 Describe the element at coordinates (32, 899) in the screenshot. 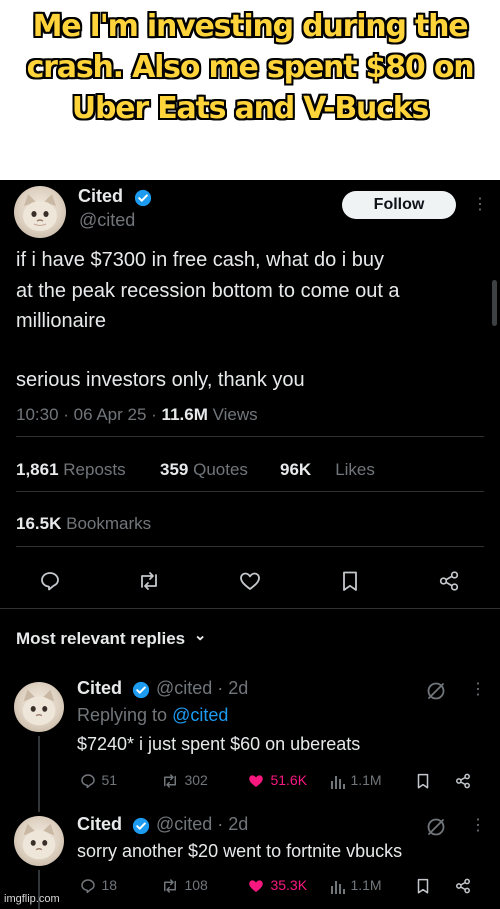

I see `imgflip-watermark: imgflip.com` at that location.